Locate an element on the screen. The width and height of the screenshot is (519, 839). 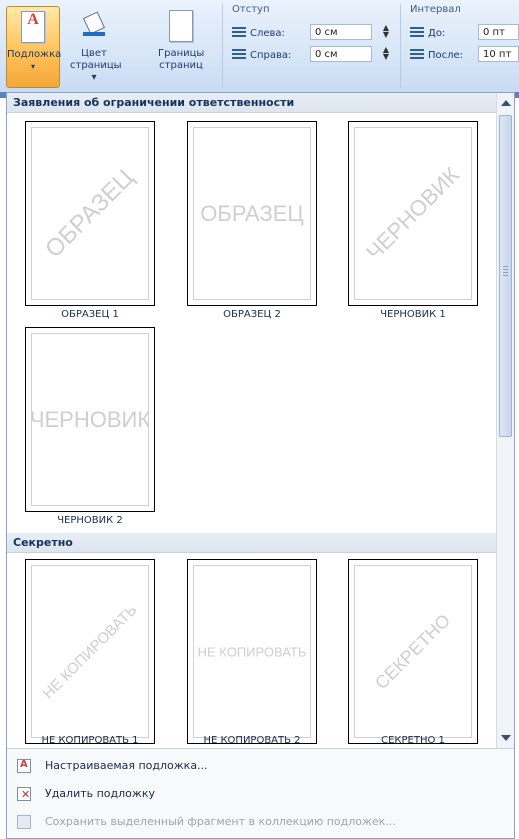
section-header-confidential: Секретно is located at coordinates (251, 543).